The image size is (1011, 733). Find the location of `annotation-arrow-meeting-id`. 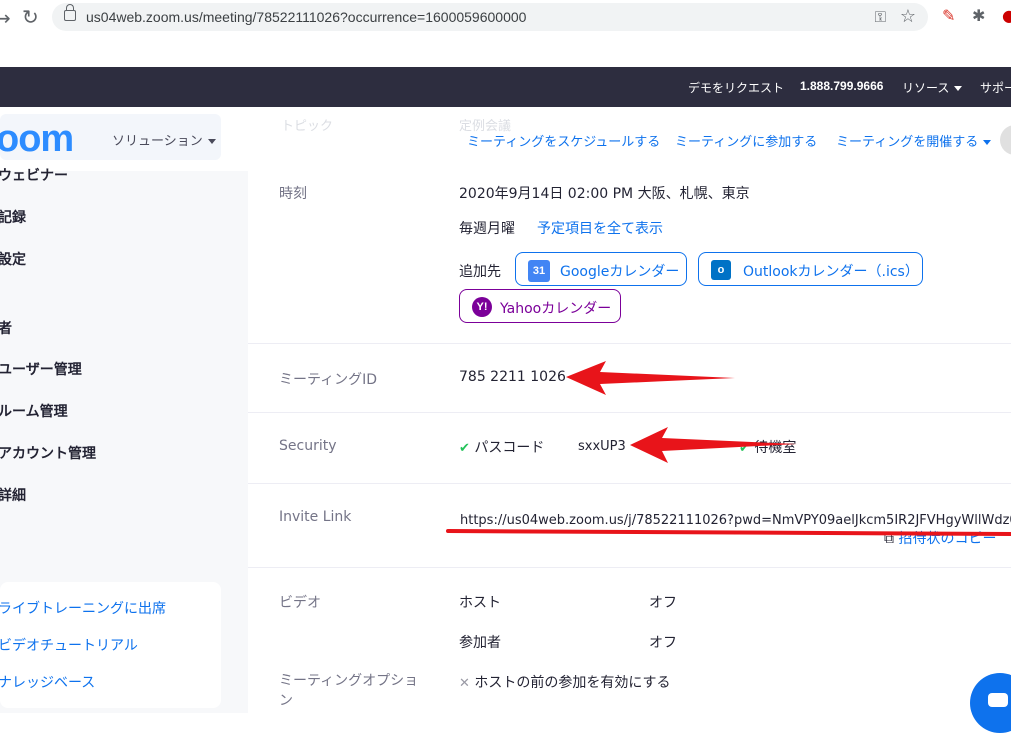

annotation-arrow-meeting-id is located at coordinates (650, 378).